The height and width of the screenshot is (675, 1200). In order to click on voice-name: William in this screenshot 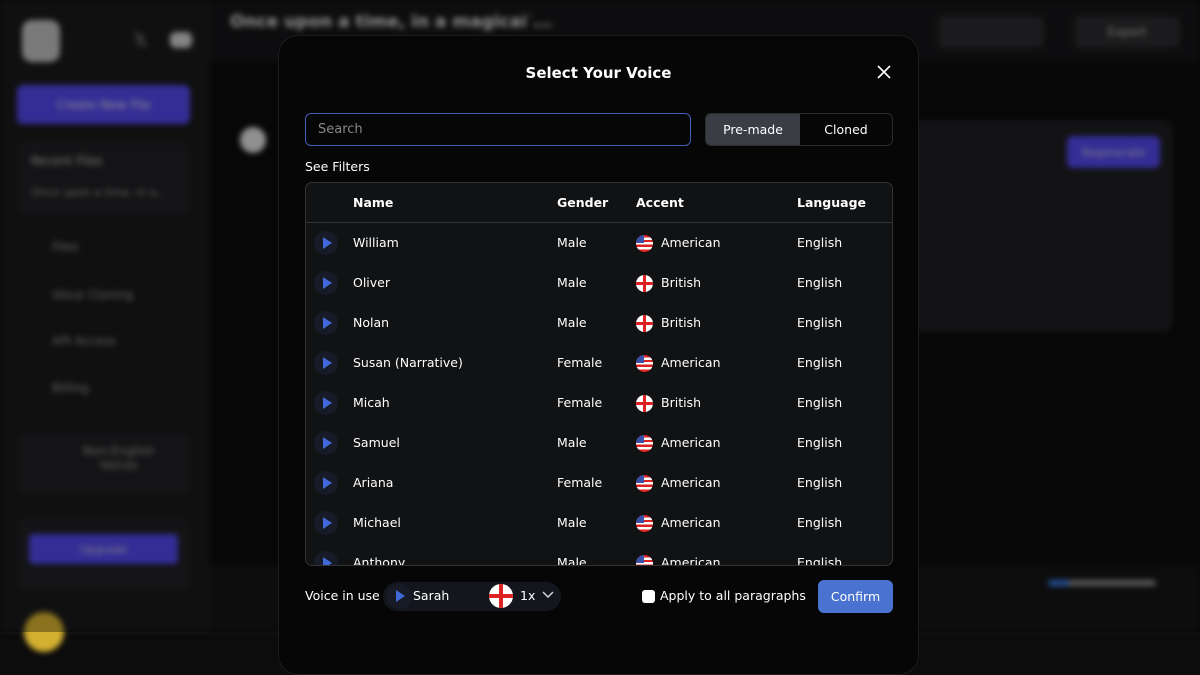, I will do `click(376, 242)`.